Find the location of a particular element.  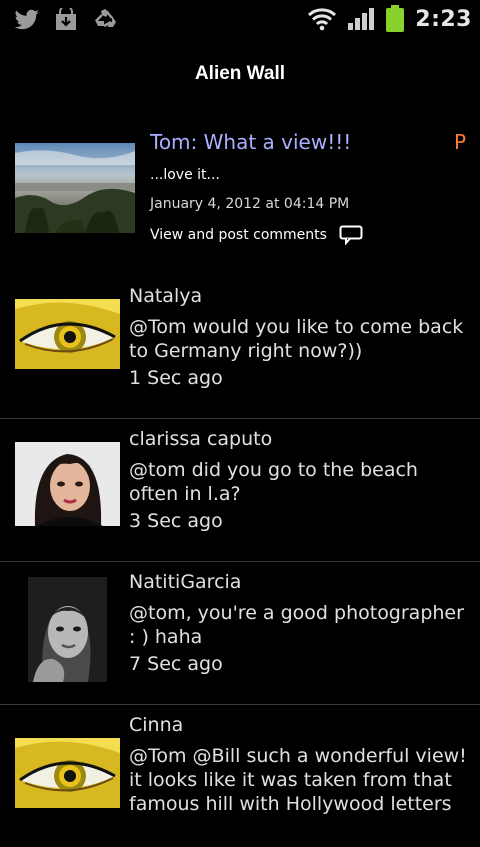

comment-author: Natalya is located at coordinates (165, 296).